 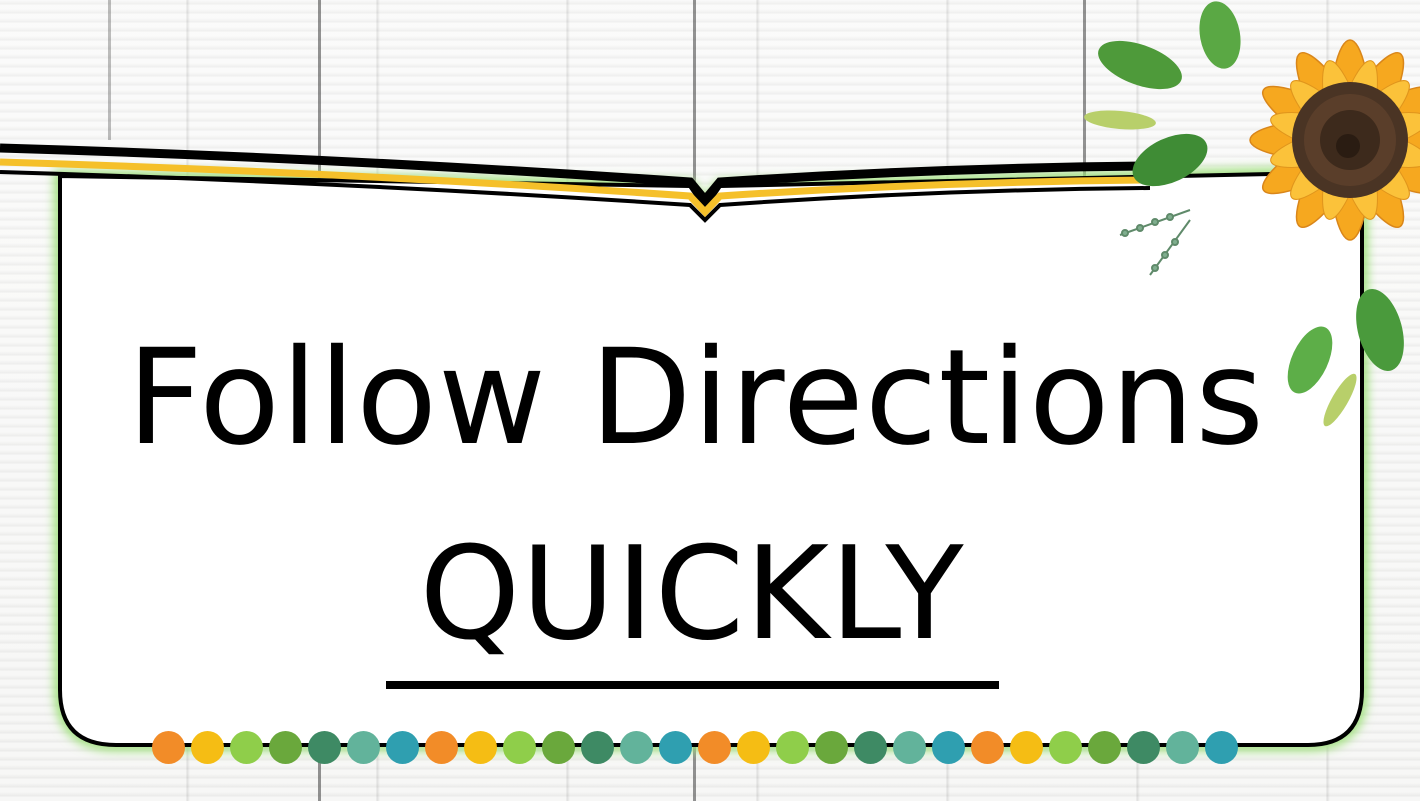 What do you see at coordinates (695, 748) in the screenshot?
I see `dot-border` at bounding box center [695, 748].